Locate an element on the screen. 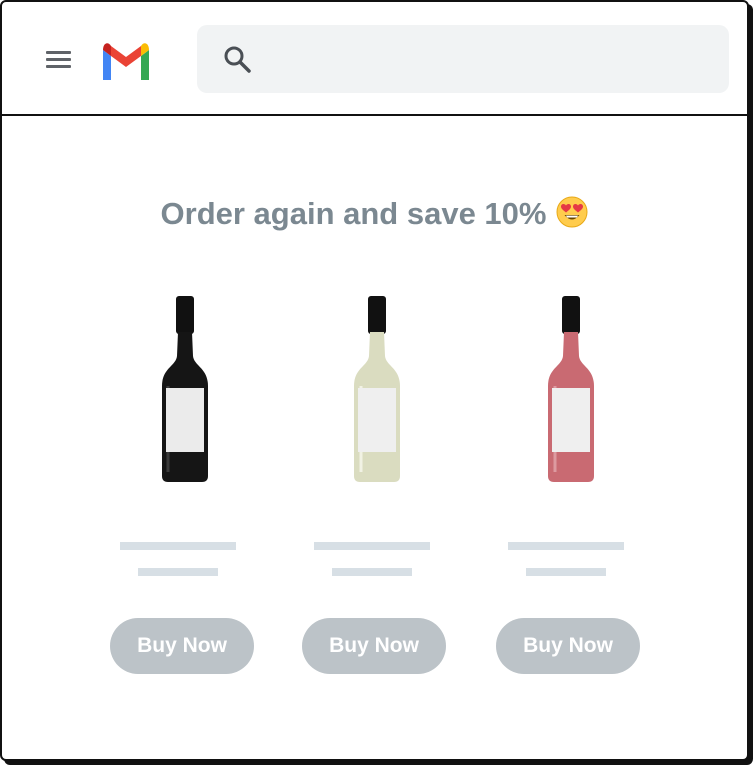 Image resolution: width=756 pixels, height=768 pixels. search-input is located at coordinates (489, 60).